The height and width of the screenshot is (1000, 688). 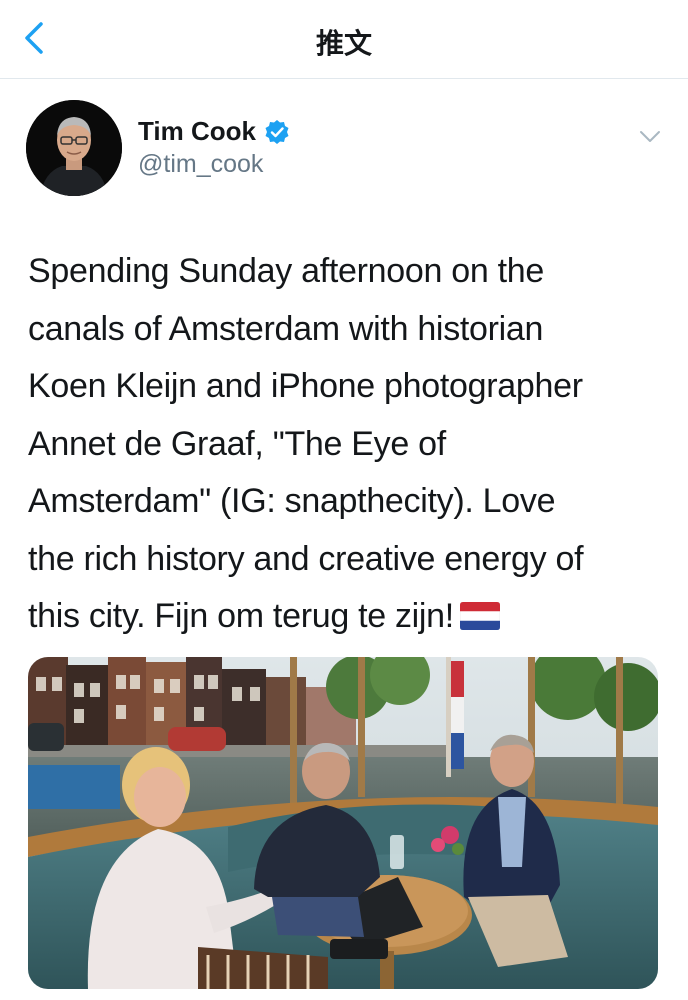 What do you see at coordinates (479, 616) in the screenshot?
I see `netherlands-flag-icon` at bounding box center [479, 616].